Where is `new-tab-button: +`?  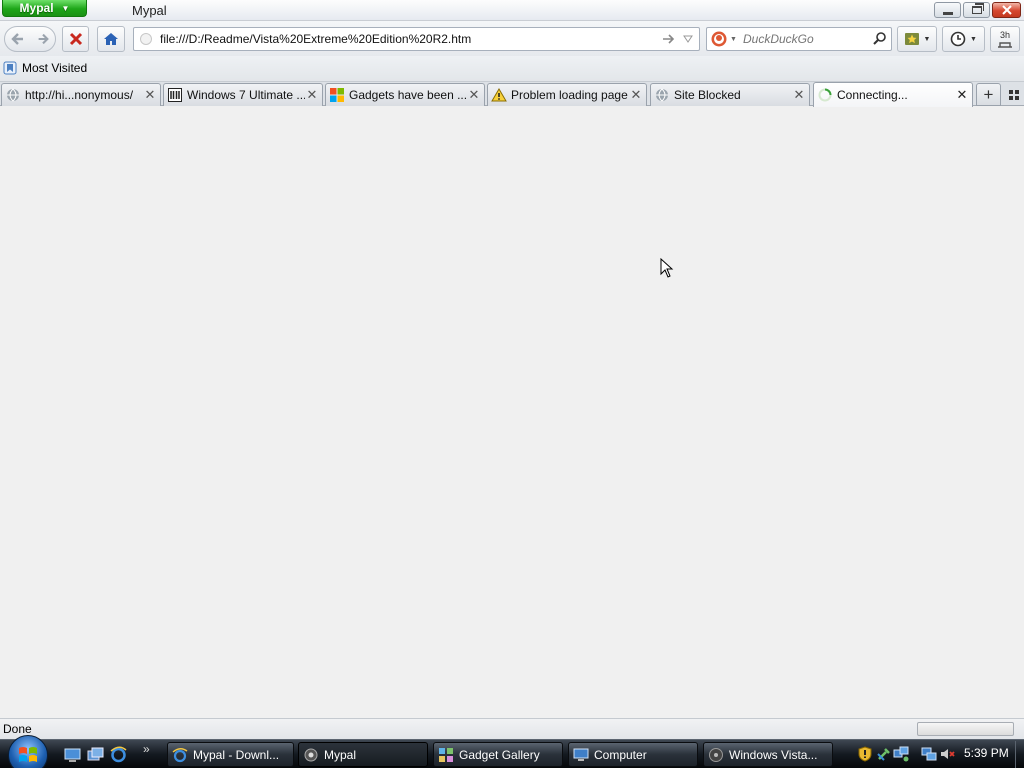 new-tab-button: + is located at coordinates (988, 94).